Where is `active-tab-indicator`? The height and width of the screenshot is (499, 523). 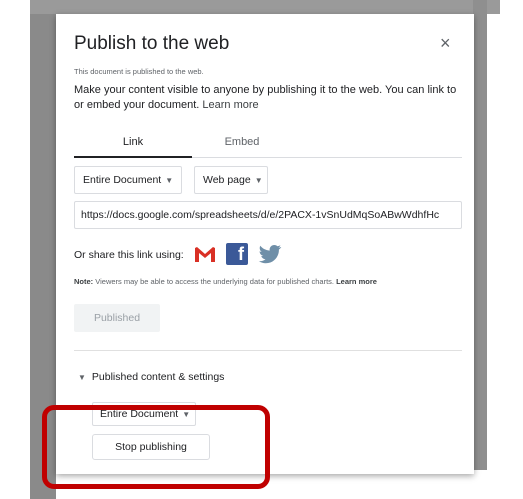 active-tab-indicator is located at coordinates (133, 157).